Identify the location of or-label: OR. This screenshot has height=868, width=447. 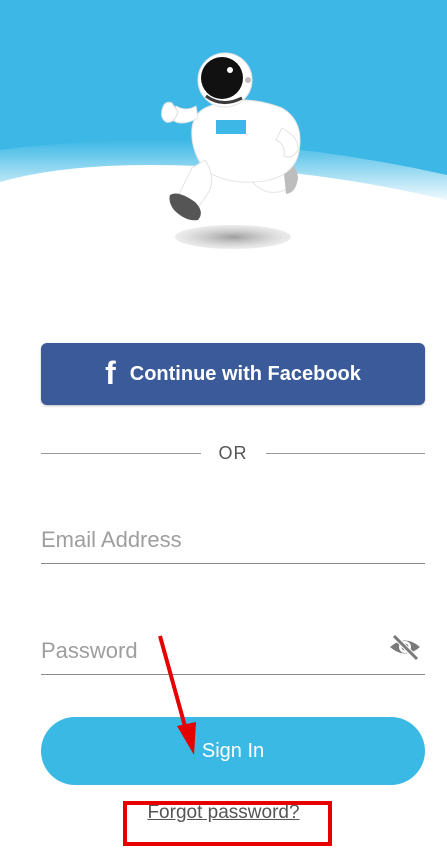
(233, 452).